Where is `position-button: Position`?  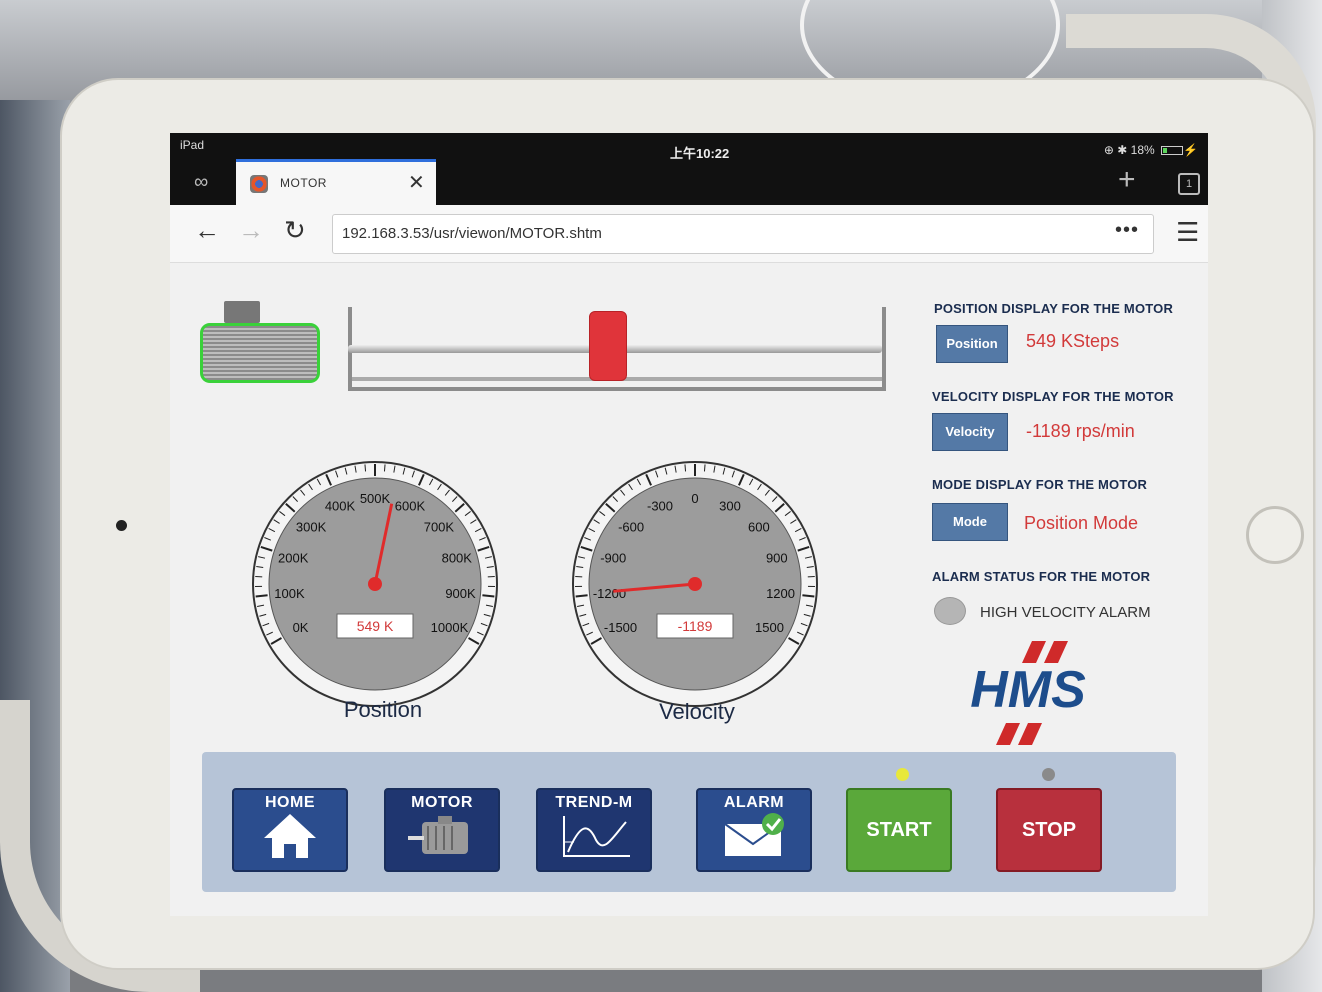 position-button: Position is located at coordinates (972, 344).